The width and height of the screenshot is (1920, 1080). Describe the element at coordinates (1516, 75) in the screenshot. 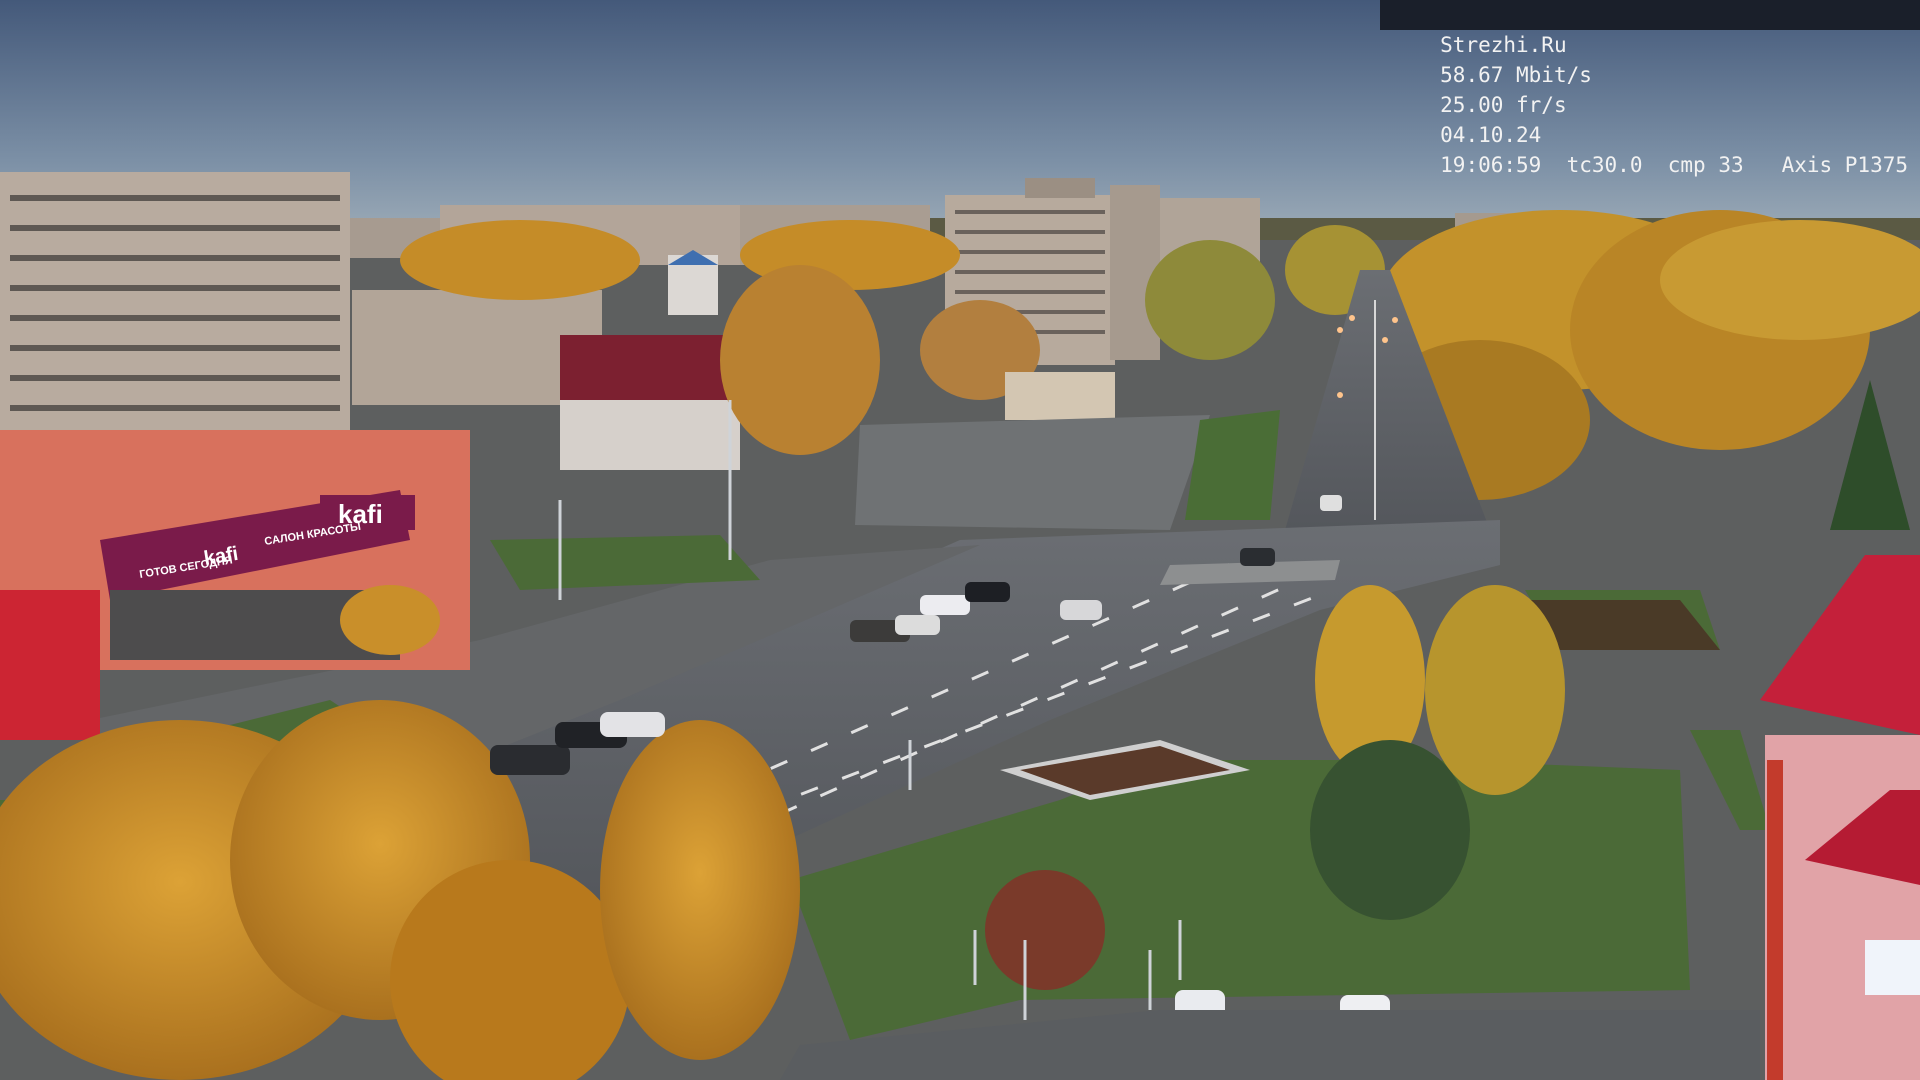

I see `overlay-bitrate: 58.67 Mbit/s` at that location.